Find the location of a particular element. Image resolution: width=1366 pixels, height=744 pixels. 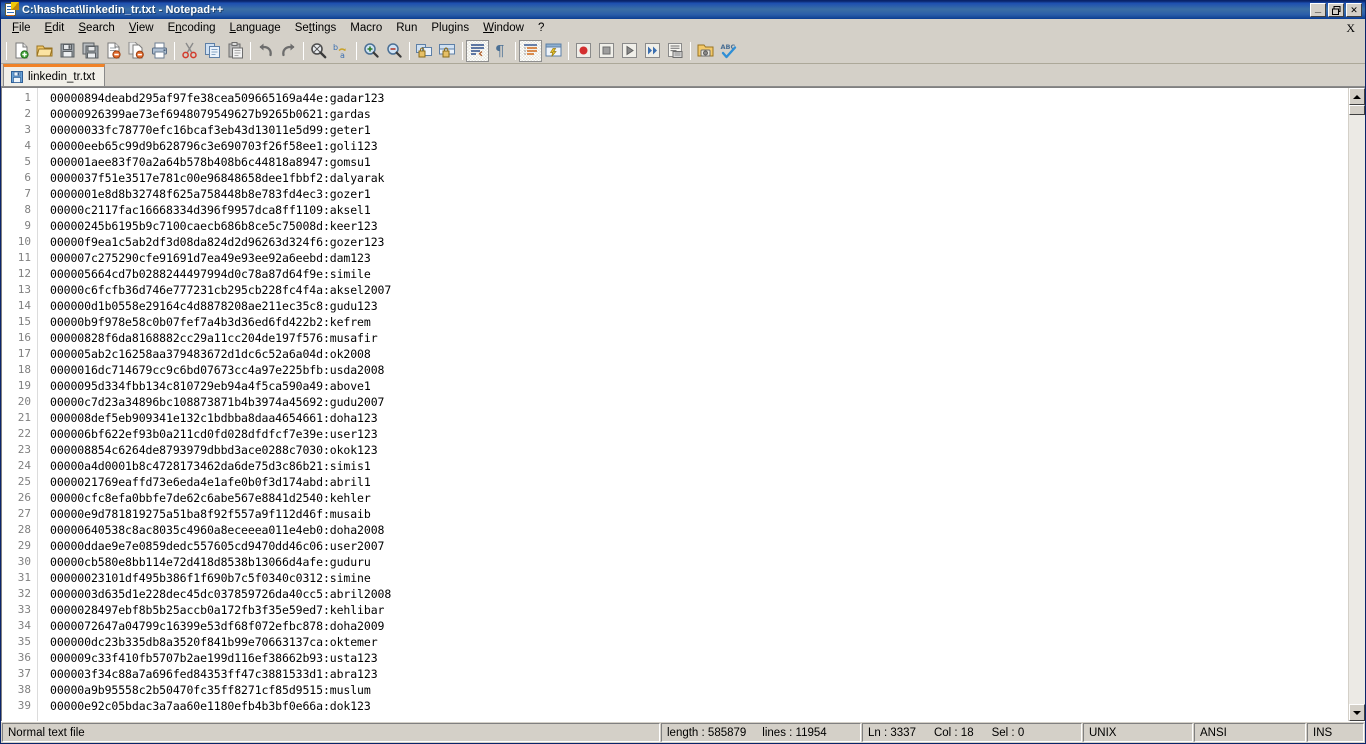

indent-guide-icon is located at coordinates (530, 50).